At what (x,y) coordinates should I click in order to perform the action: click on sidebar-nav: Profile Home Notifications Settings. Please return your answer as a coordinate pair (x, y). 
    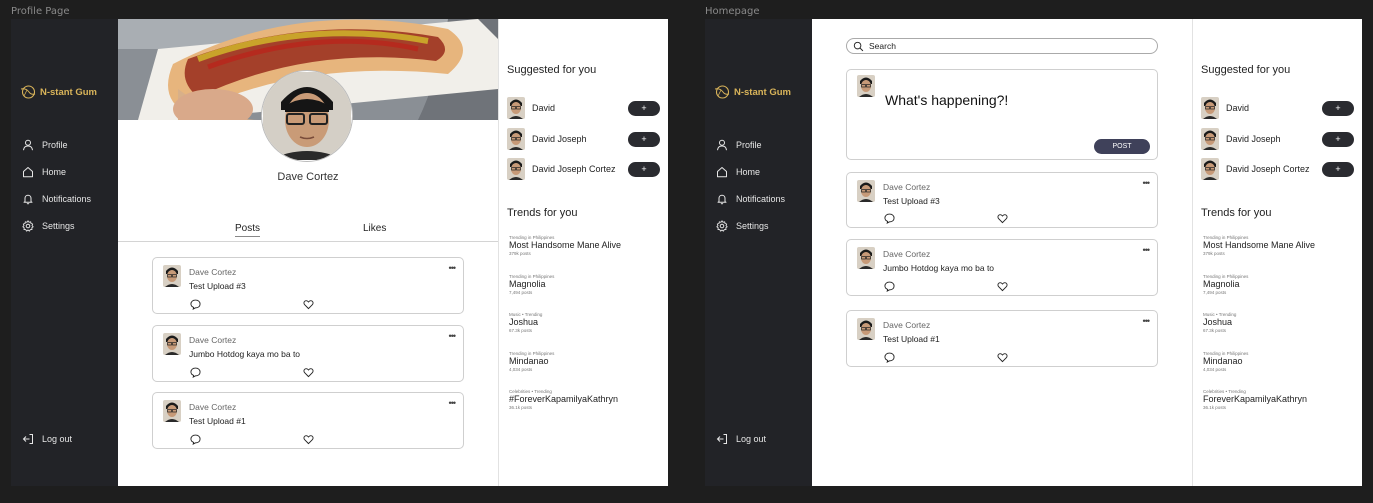
    Looking at the image, I should click on (56, 185).